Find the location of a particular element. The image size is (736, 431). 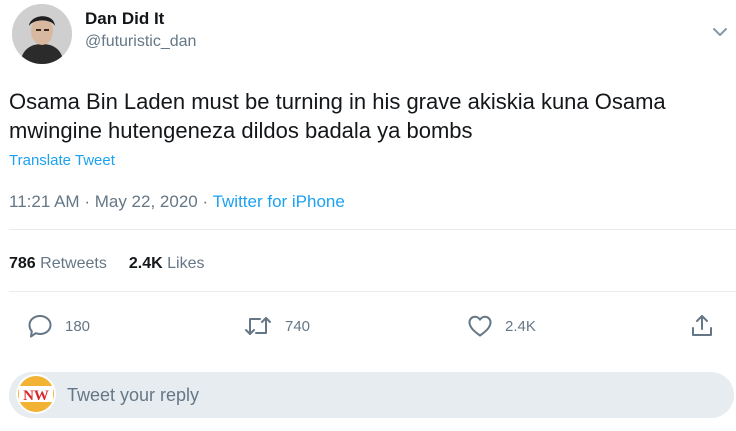

reply-user-avatar: NW is located at coordinates (36, 394).